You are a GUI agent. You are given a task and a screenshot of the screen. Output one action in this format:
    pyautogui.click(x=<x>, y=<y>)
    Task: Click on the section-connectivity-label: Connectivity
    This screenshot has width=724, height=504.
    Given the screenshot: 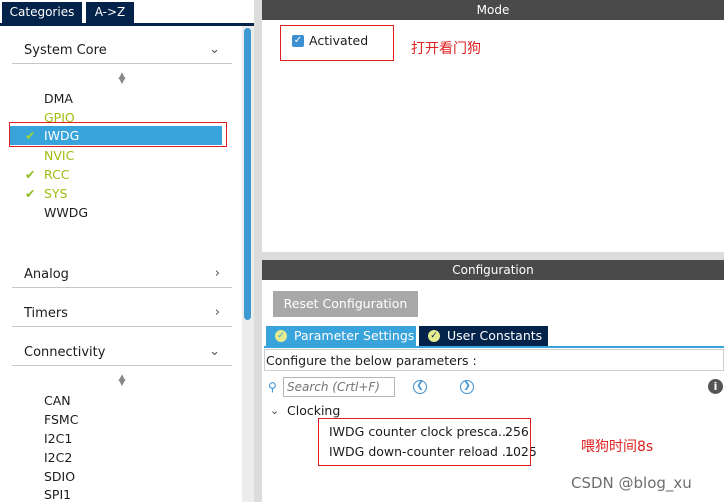 What is the action you would take?
    pyautogui.click(x=65, y=352)
    